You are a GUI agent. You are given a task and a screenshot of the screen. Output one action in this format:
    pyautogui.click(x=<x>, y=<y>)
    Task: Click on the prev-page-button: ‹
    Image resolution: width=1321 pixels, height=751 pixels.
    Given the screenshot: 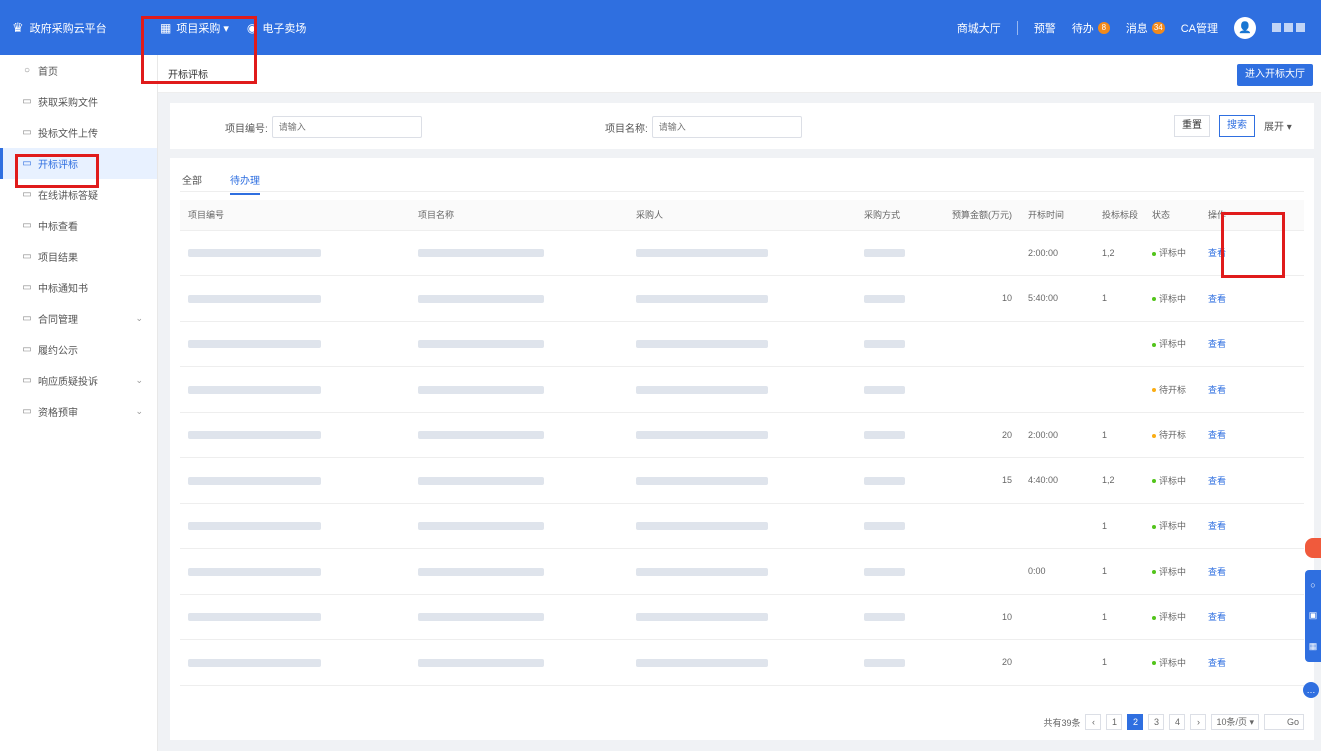 What is the action you would take?
    pyautogui.click(x=1093, y=722)
    